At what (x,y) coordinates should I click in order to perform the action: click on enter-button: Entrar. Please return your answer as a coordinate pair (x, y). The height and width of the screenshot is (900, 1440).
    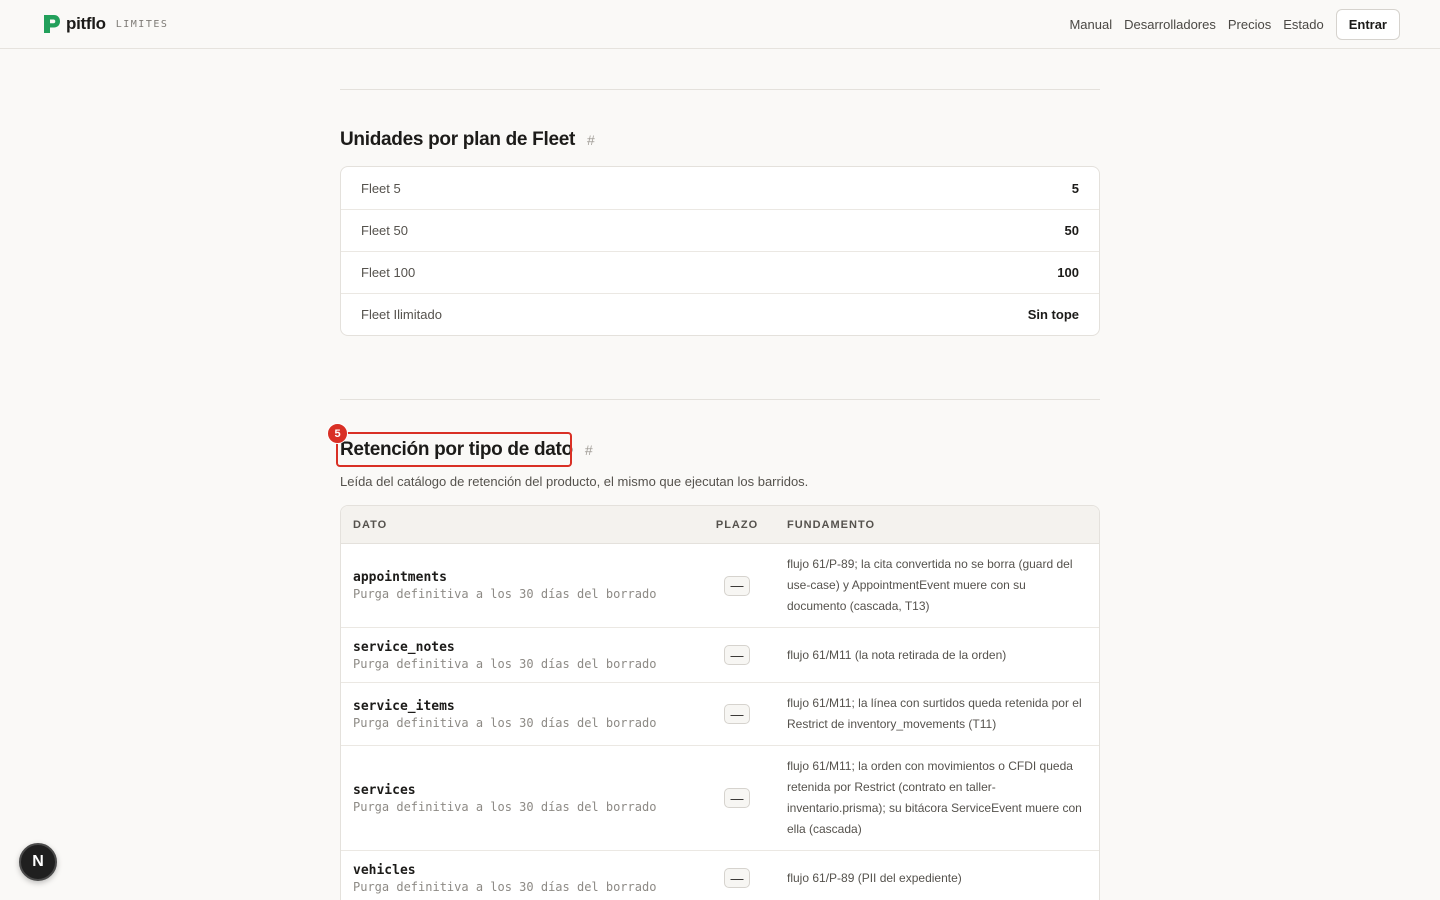
    Looking at the image, I should click on (1367, 24).